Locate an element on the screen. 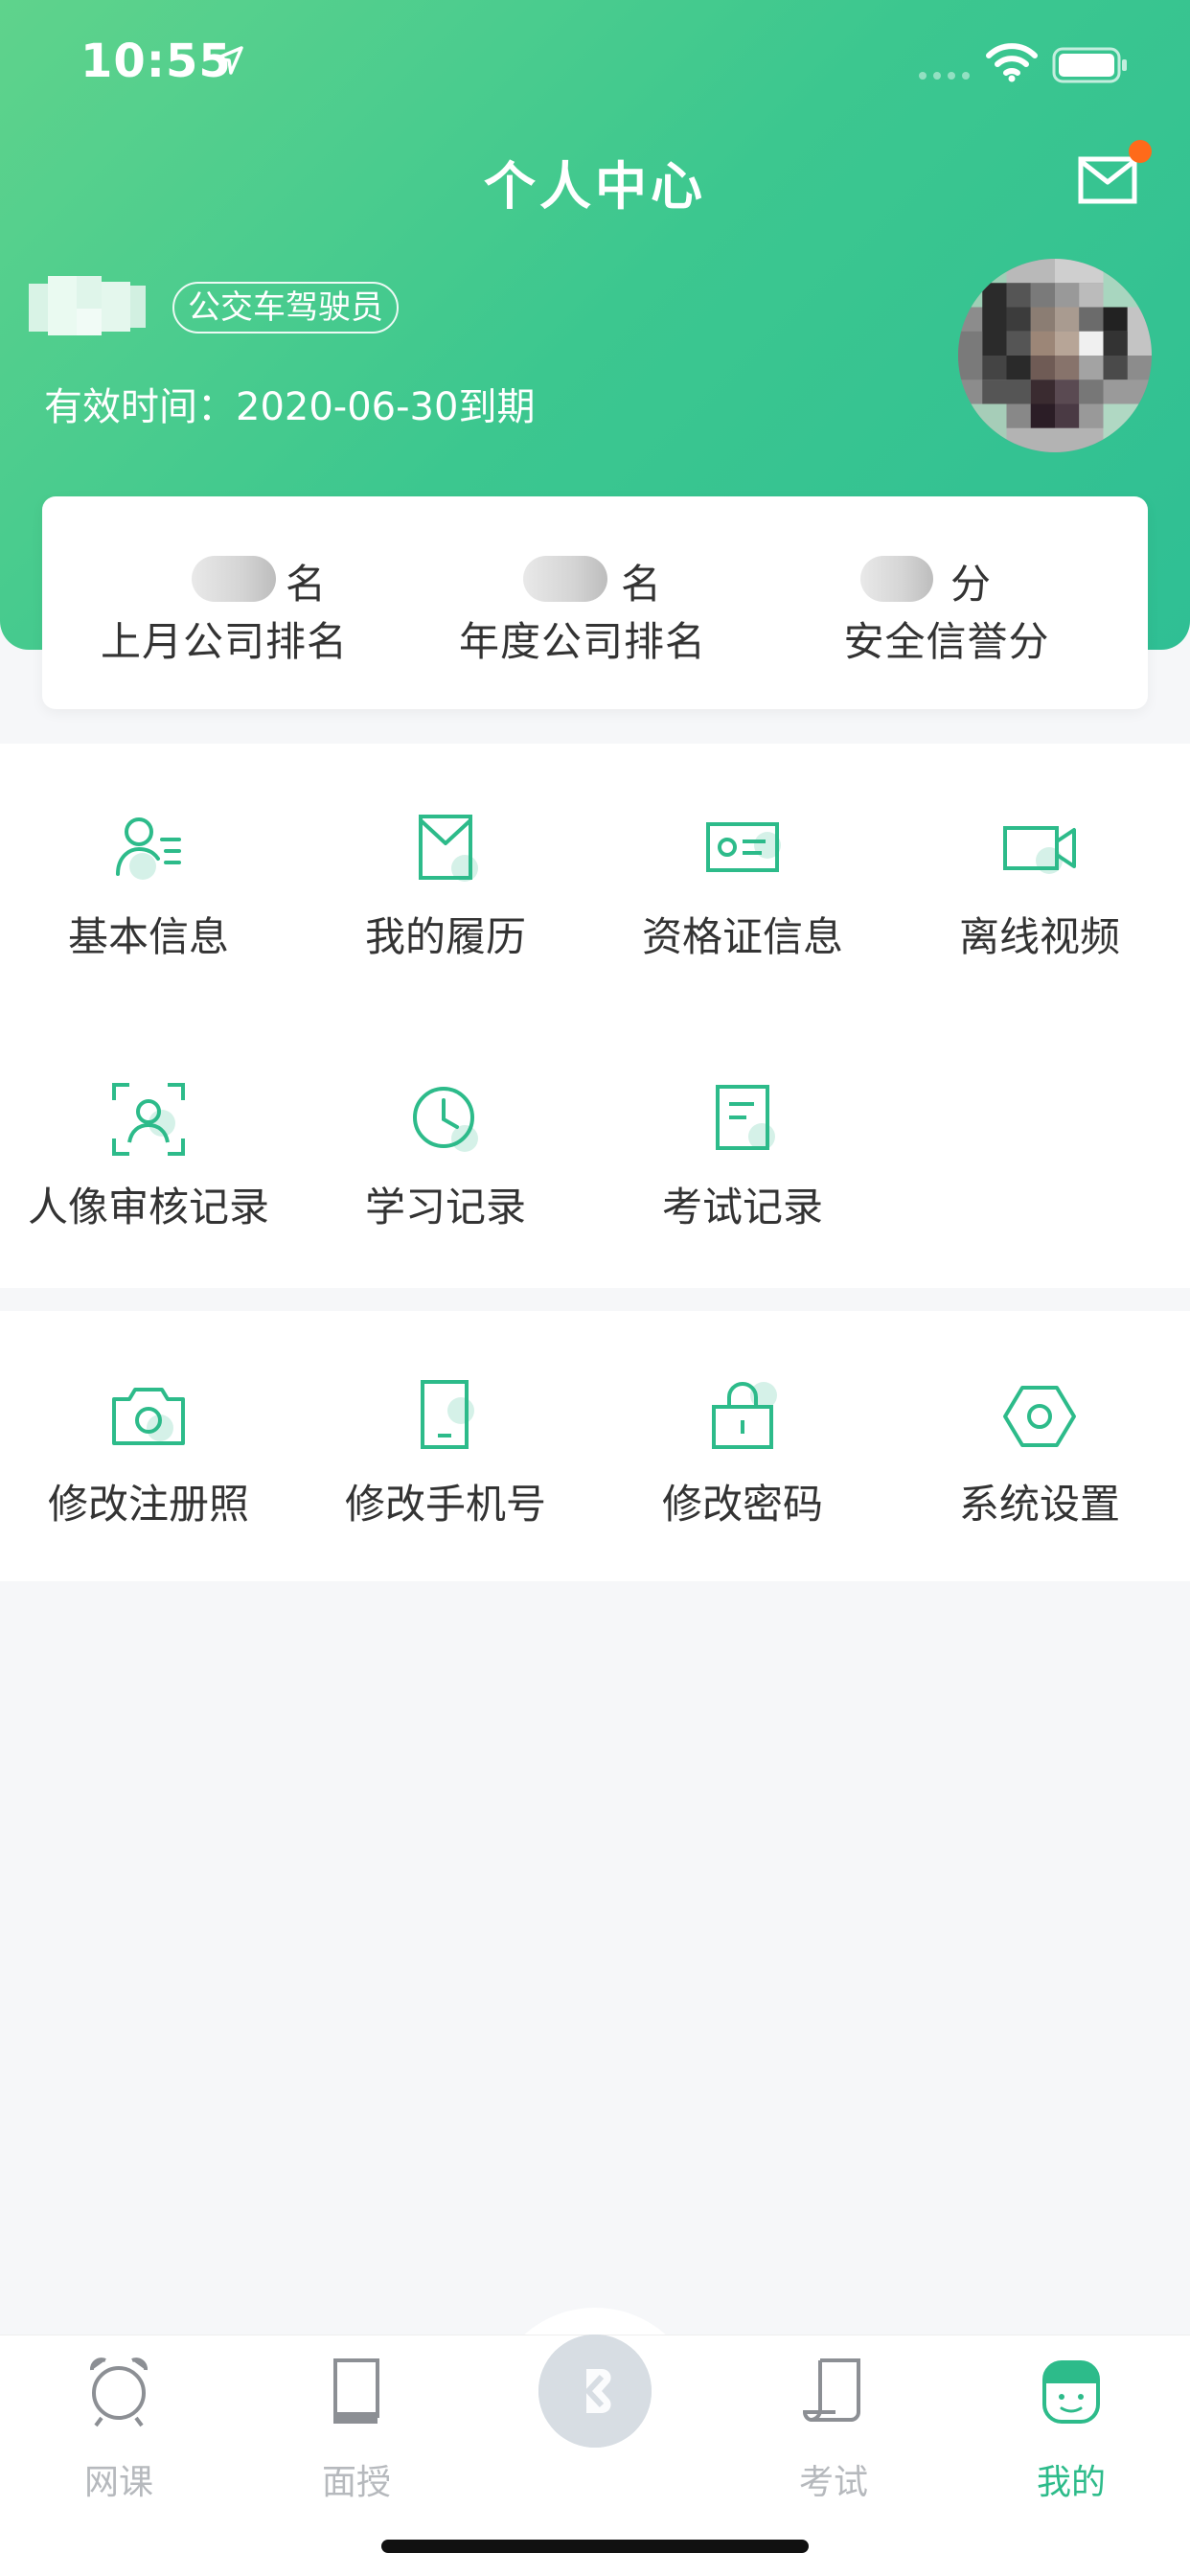 This screenshot has width=1190, height=2576. avatar is located at coordinates (1055, 355).